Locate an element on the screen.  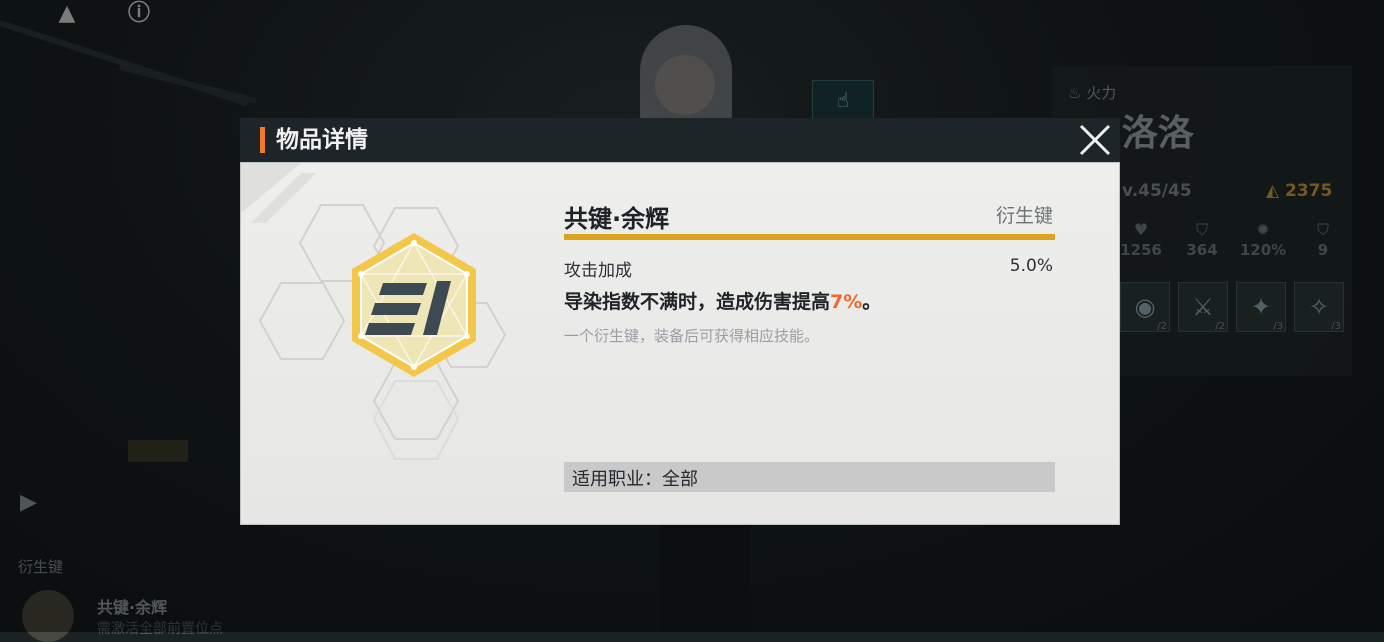
decor-stripes is located at coordinates (278, 193).